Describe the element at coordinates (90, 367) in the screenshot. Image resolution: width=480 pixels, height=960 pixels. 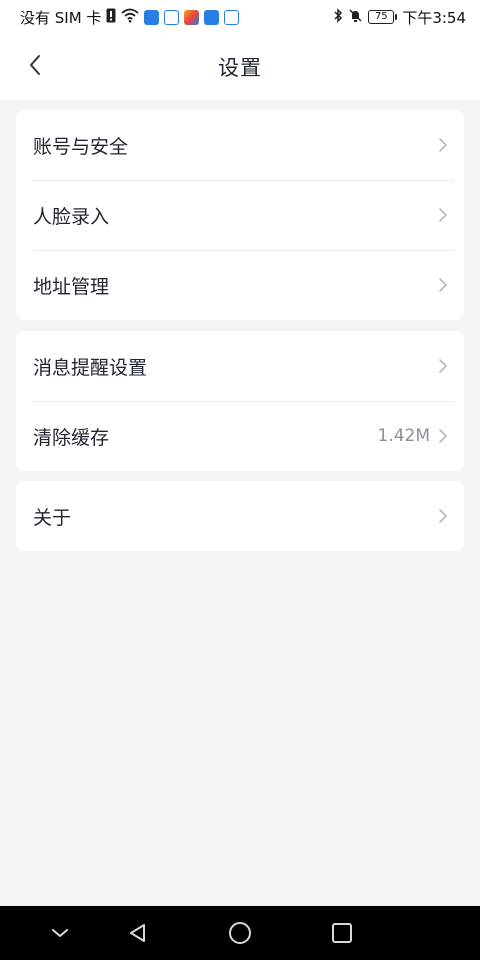
I see `row-label: 消息提醒设置` at that location.